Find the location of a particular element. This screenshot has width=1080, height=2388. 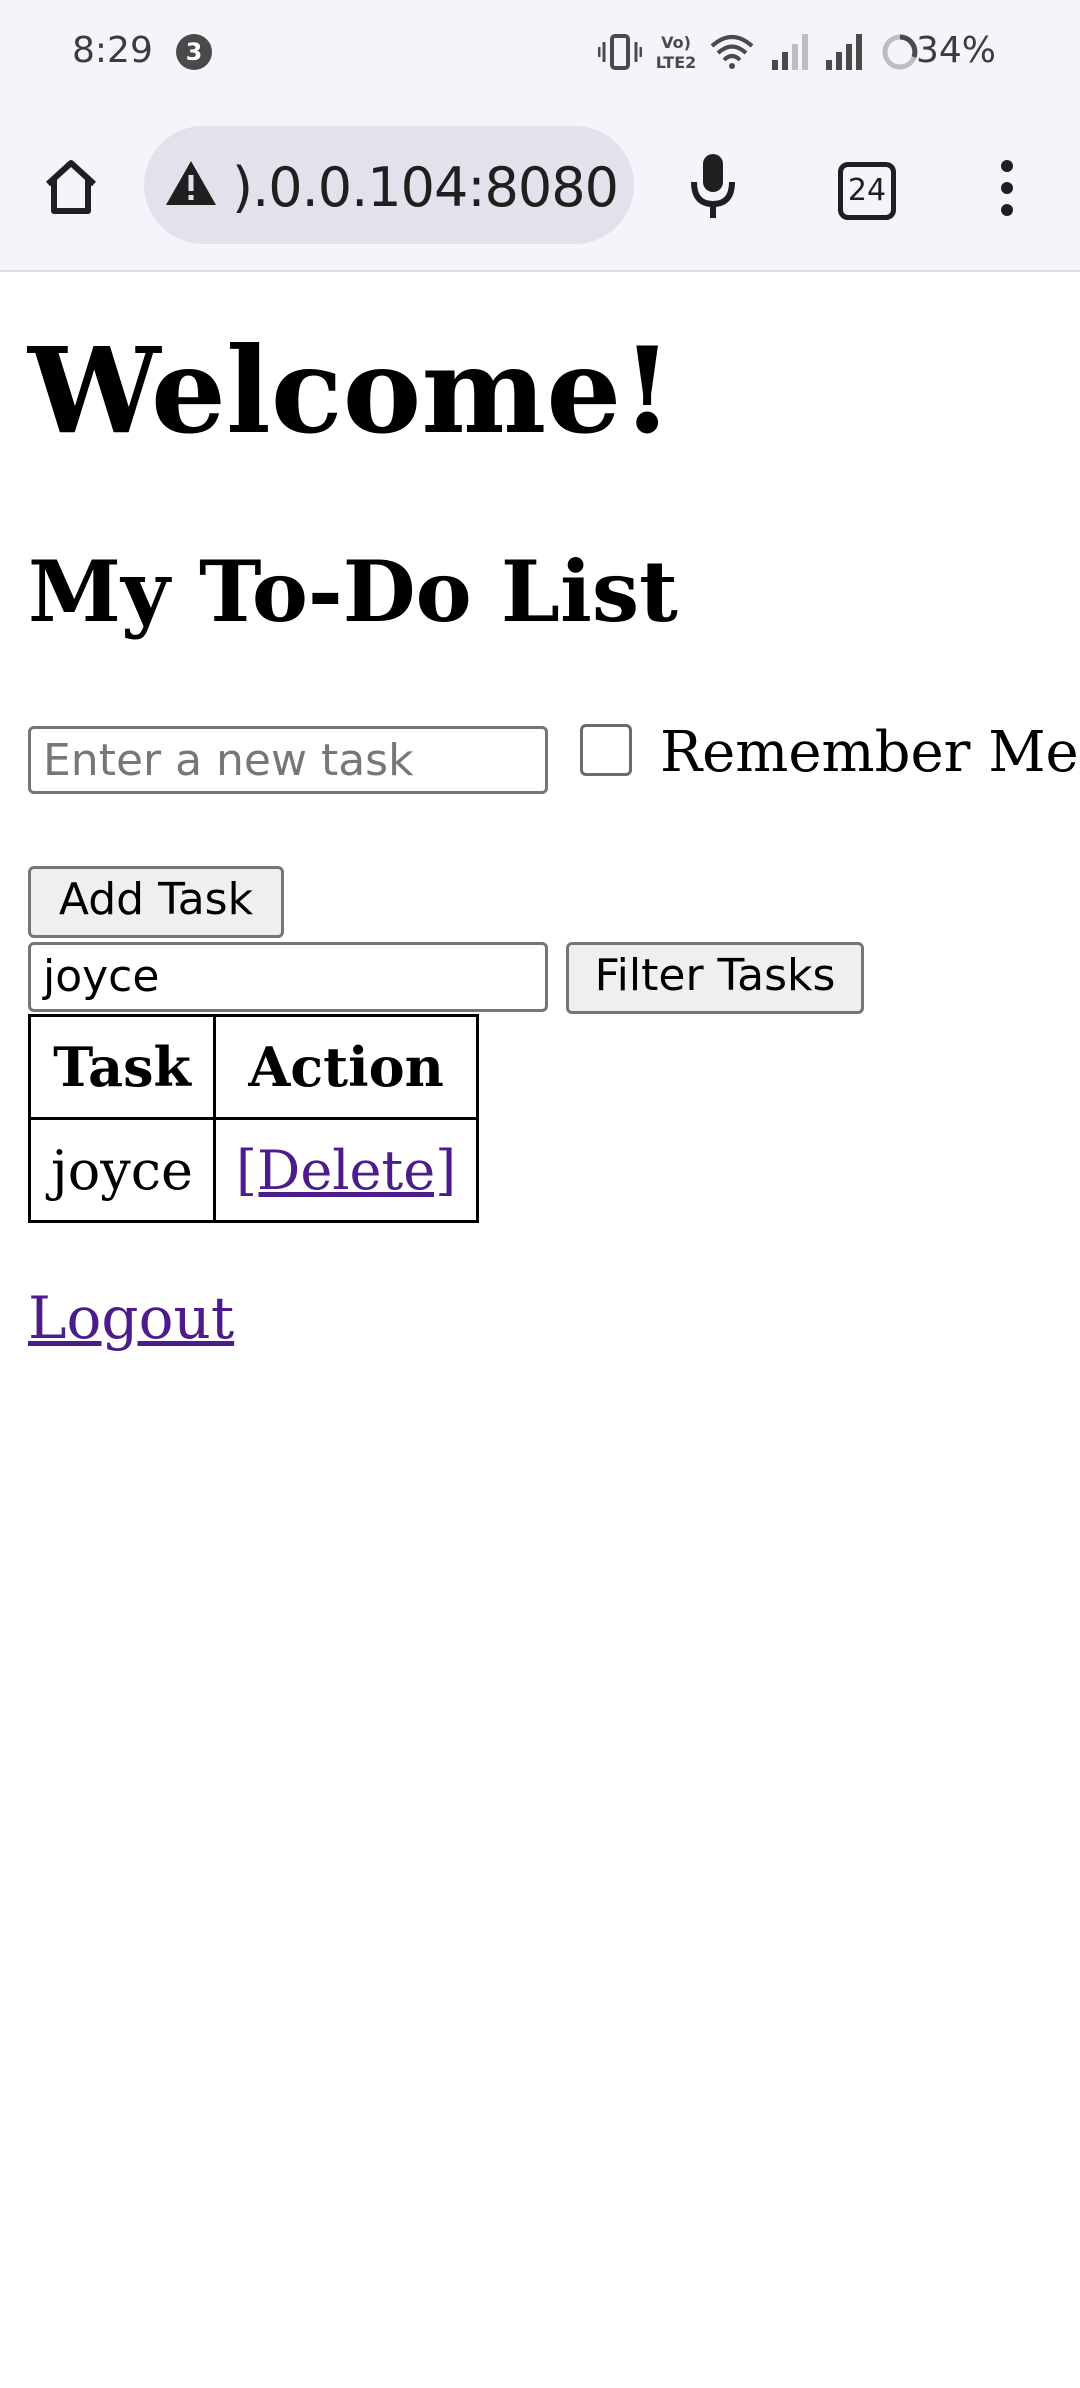

new-task-input is located at coordinates (288, 760).